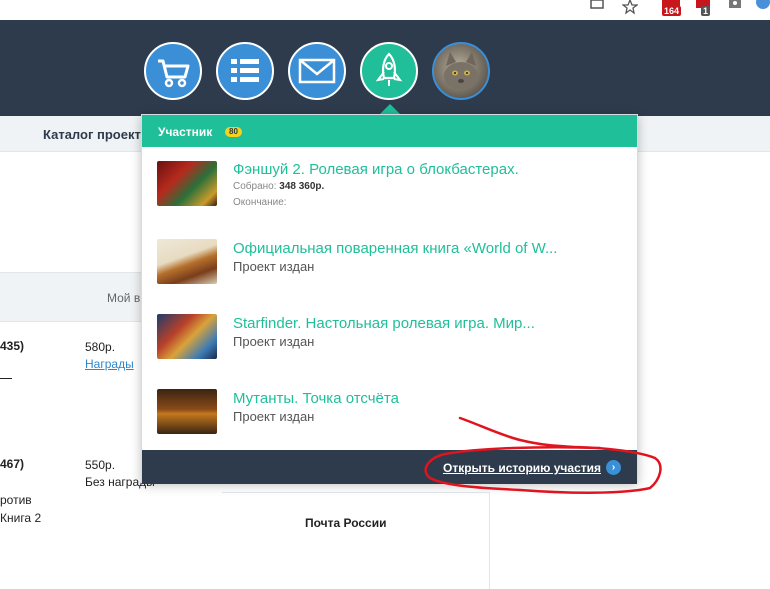 The width and height of the screenshot is (770, 589). Describe the element at coordinates (12, 464) in the screenshot. I see `row-id: 467)` at that location.